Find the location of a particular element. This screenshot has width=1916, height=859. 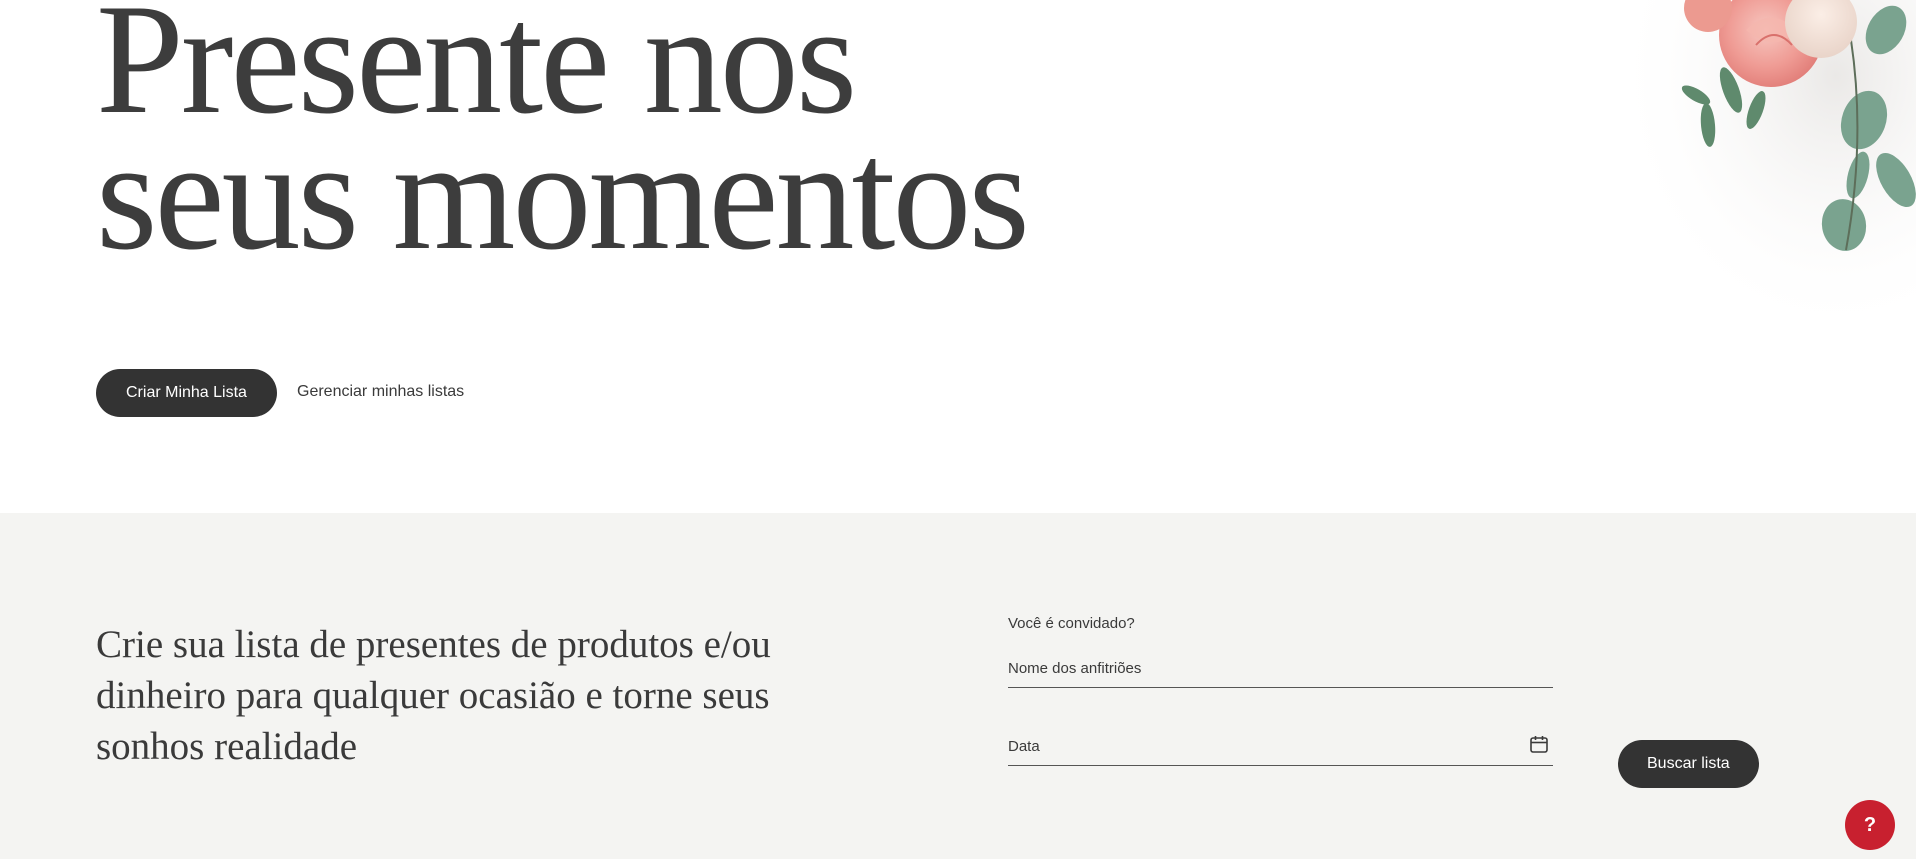

host-name-field is located at coordinates (1280, 665).